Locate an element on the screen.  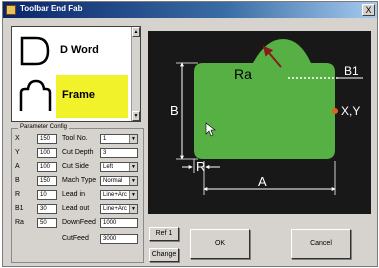
shape-item-label: D Word is located at coordinates (79, 50).